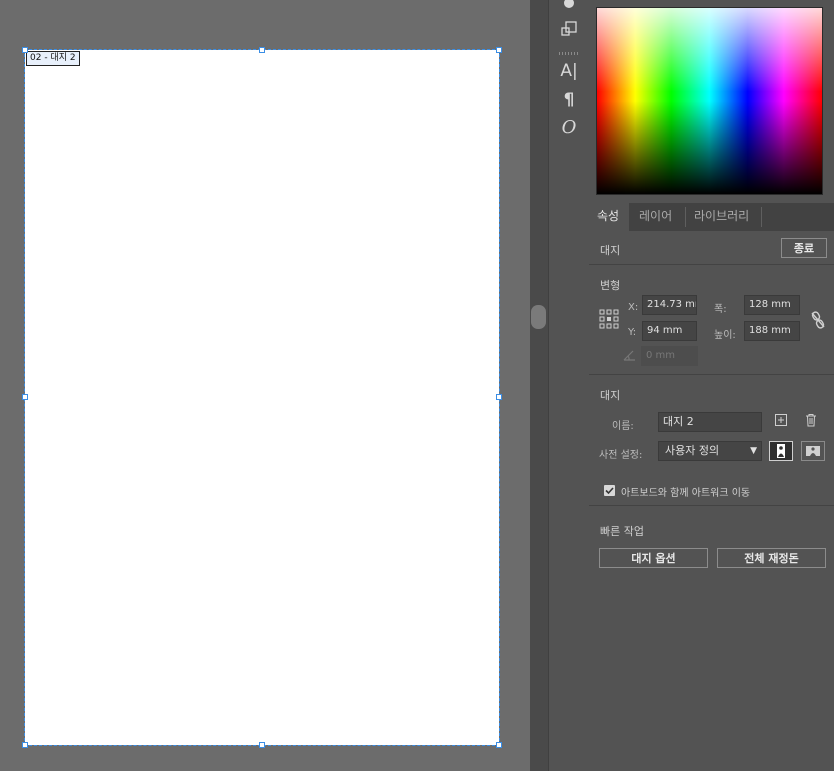  Describe the element at coordinates (25, 397) in the screenshot. I see `resize-handle-left` at that location.